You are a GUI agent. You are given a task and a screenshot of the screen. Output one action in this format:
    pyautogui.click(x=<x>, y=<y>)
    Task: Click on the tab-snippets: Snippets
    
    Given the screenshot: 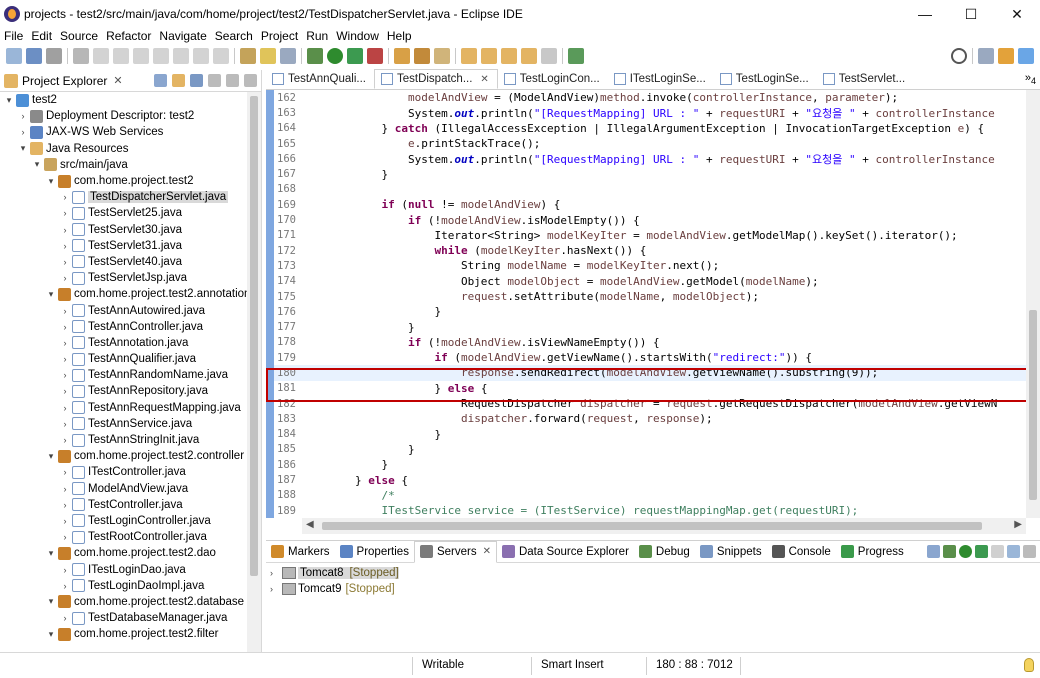 What is the action you would take?
    pyautogui.click(x=731, y=552)
    